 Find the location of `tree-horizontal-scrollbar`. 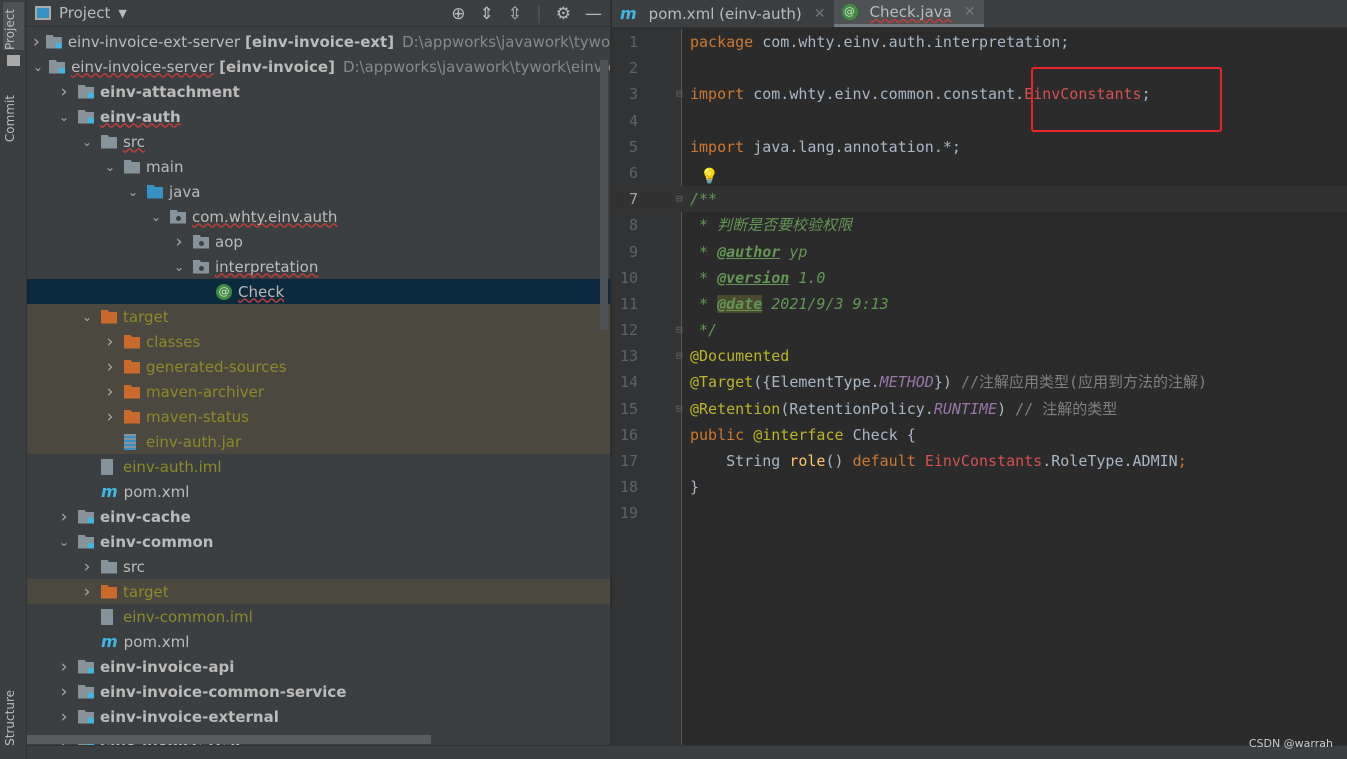

tree-horizontal-scrollbar is located at coordinates (229, 739).